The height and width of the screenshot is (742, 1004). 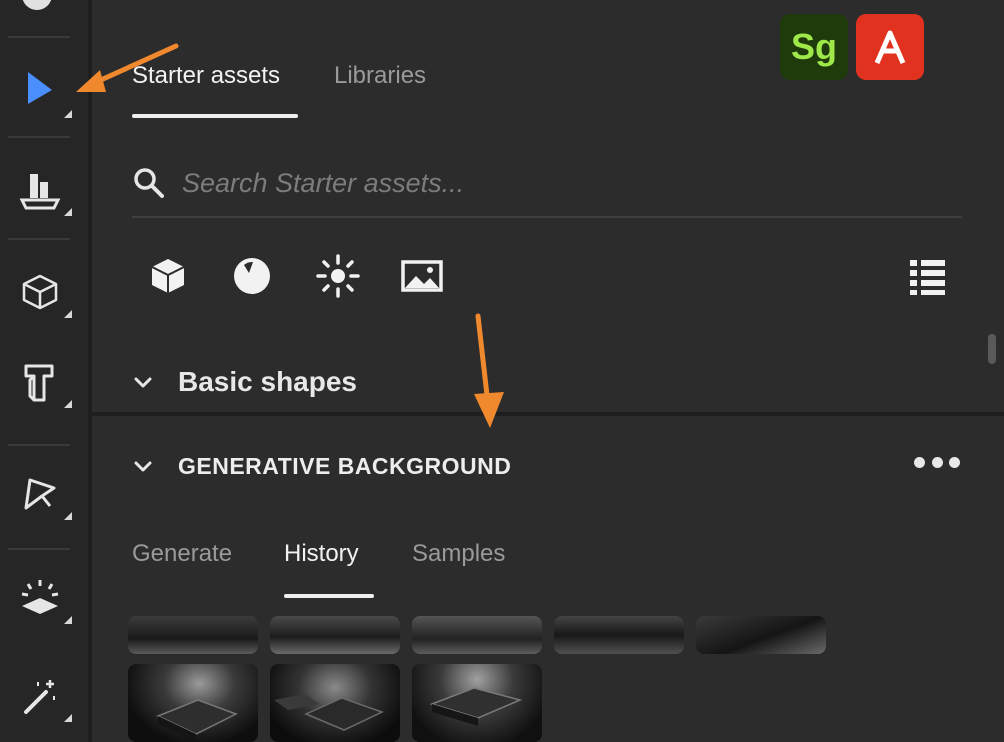 I want to click on light-icon, so click(x=338, y=276).